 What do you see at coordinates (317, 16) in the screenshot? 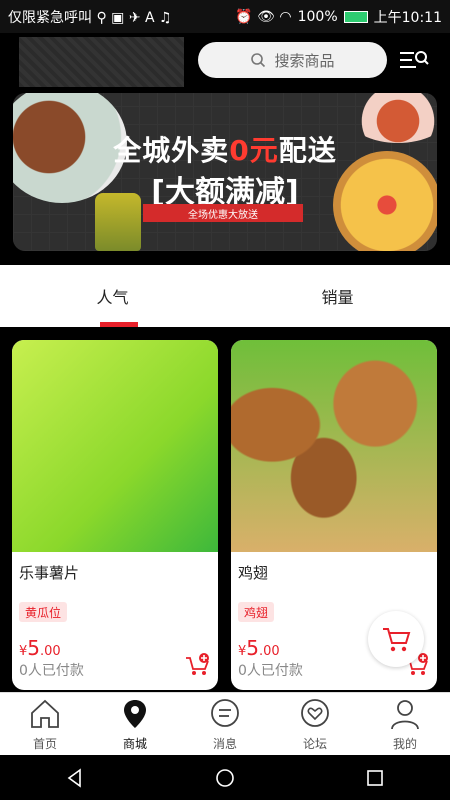
I see `battery-percent: 100%` at bounding box center [317, 16].